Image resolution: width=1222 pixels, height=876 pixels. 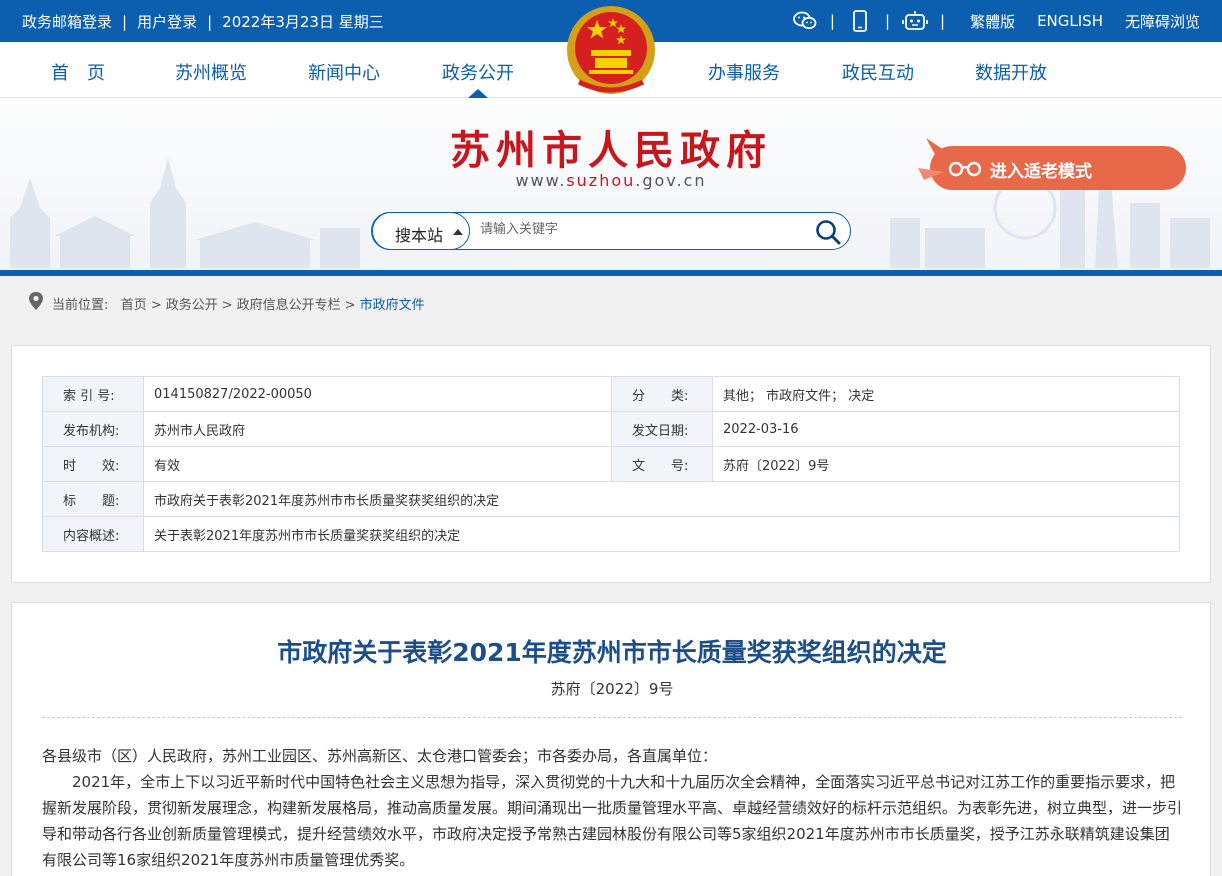 I want to click on top-bar-right: | | | 繁體版 ENGLISH 无障碍浏览, so click(x=995, y=21).